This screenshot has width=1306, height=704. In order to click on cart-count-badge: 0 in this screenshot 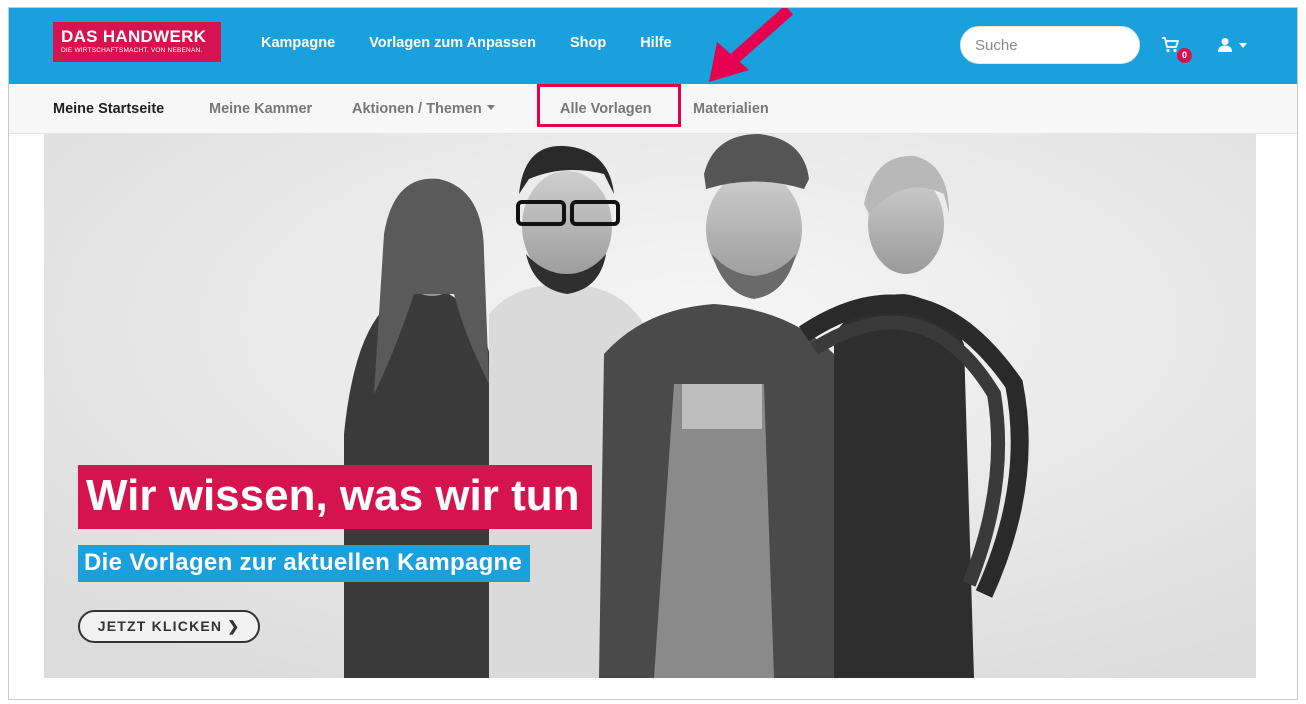, I will do `click(1184, 55)`.